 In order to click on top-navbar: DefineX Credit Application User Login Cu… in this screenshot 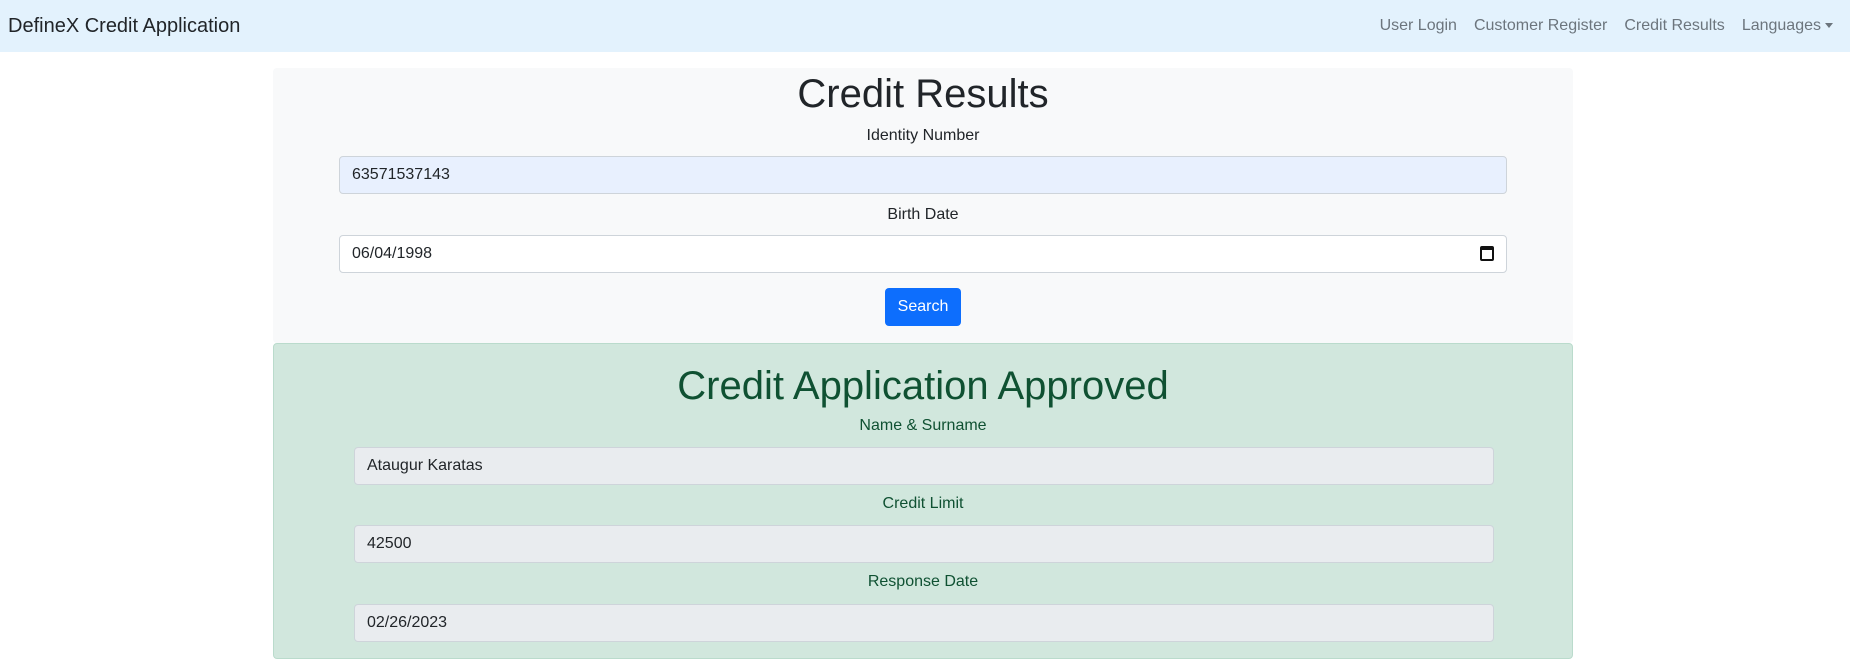, I will do `click(925, 26)`.